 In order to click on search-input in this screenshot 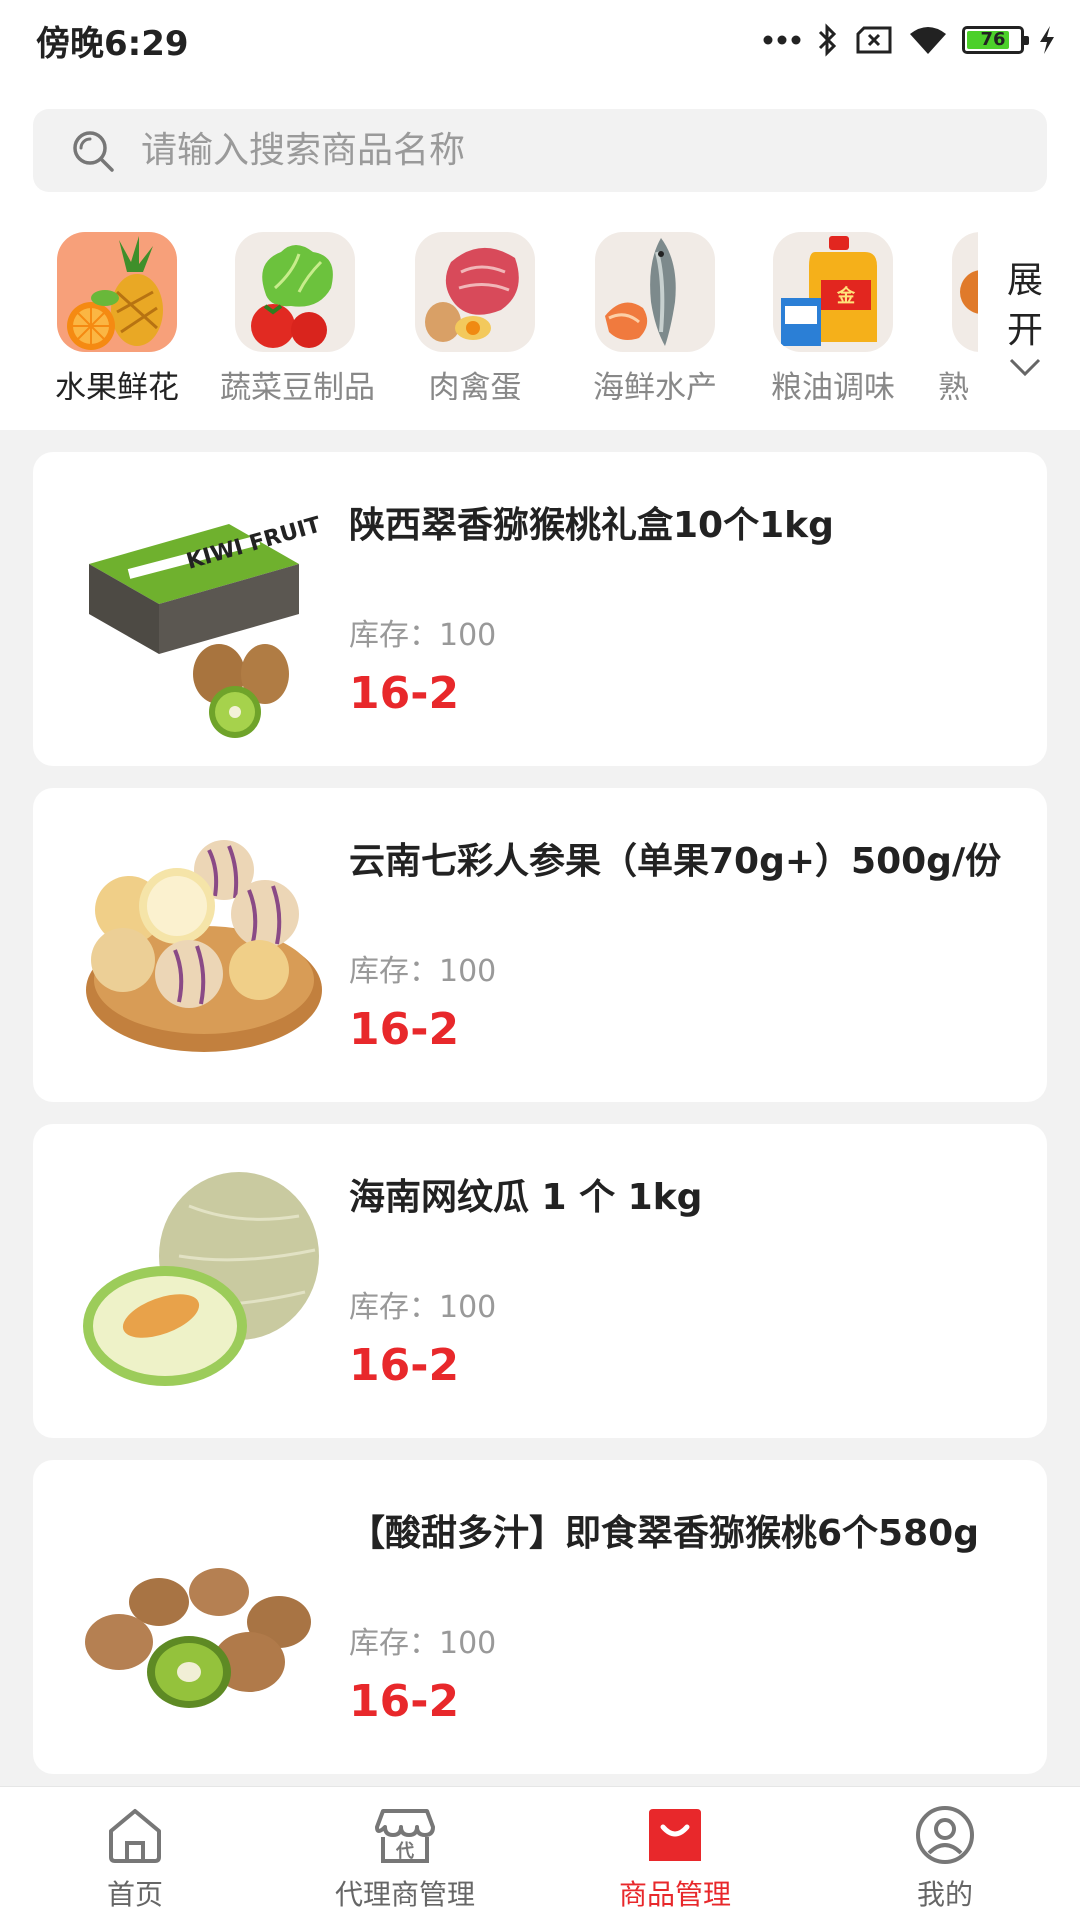, I will do `click(571, 150)`.